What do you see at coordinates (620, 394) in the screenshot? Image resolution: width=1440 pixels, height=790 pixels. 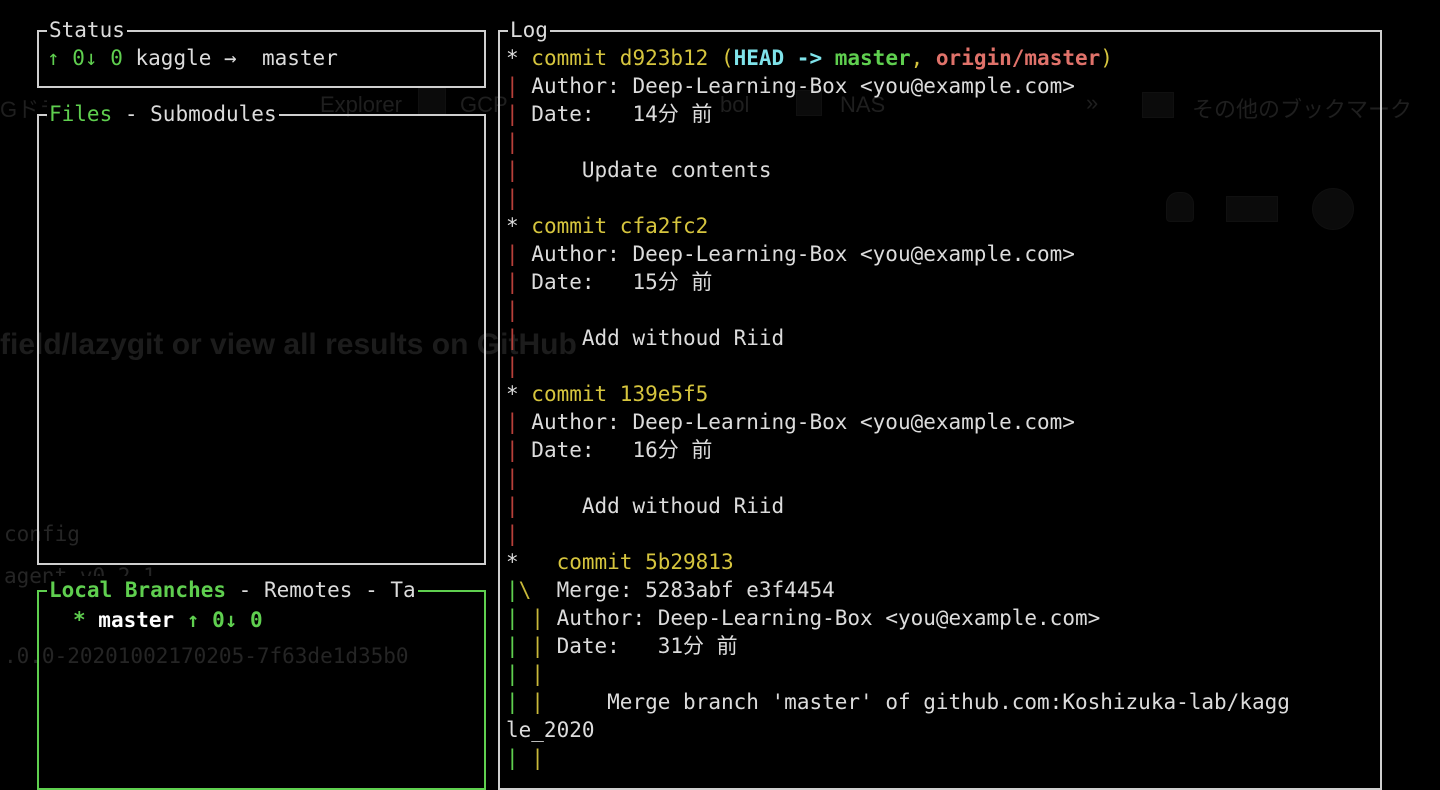 I see `commit-hash: commit 139e5f5` at bounding box center [620, 394].